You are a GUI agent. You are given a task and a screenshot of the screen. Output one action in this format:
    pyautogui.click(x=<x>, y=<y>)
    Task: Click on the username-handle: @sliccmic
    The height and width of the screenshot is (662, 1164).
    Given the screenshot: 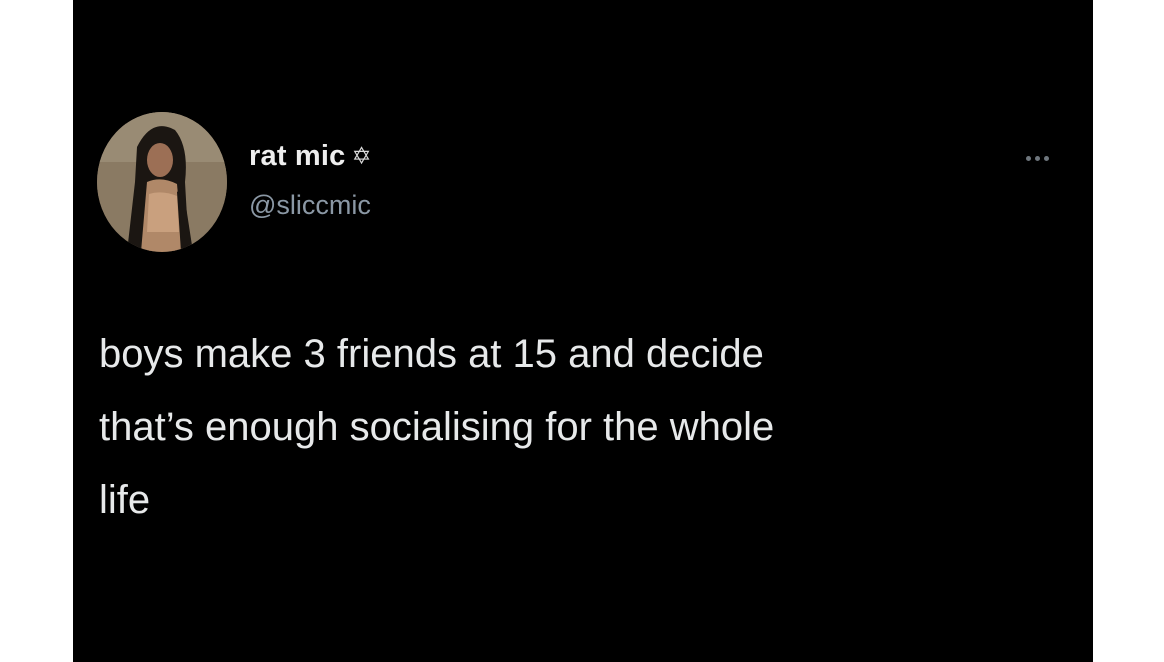 What is the action you would take?
    pyautogui.click(x=310, y=205)
    